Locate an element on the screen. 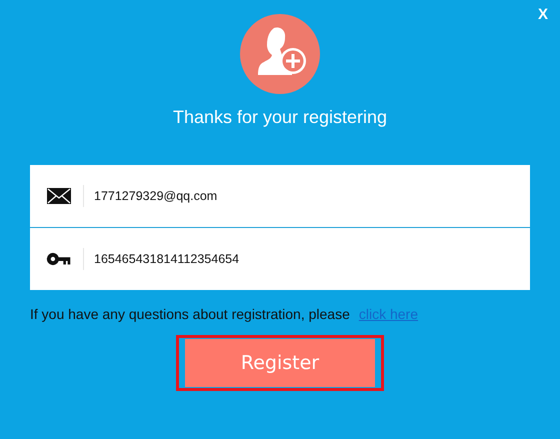 Image resolution: width=560 pixels, height=439 pixels. add-user-icon is located at coordinates (280, 54).